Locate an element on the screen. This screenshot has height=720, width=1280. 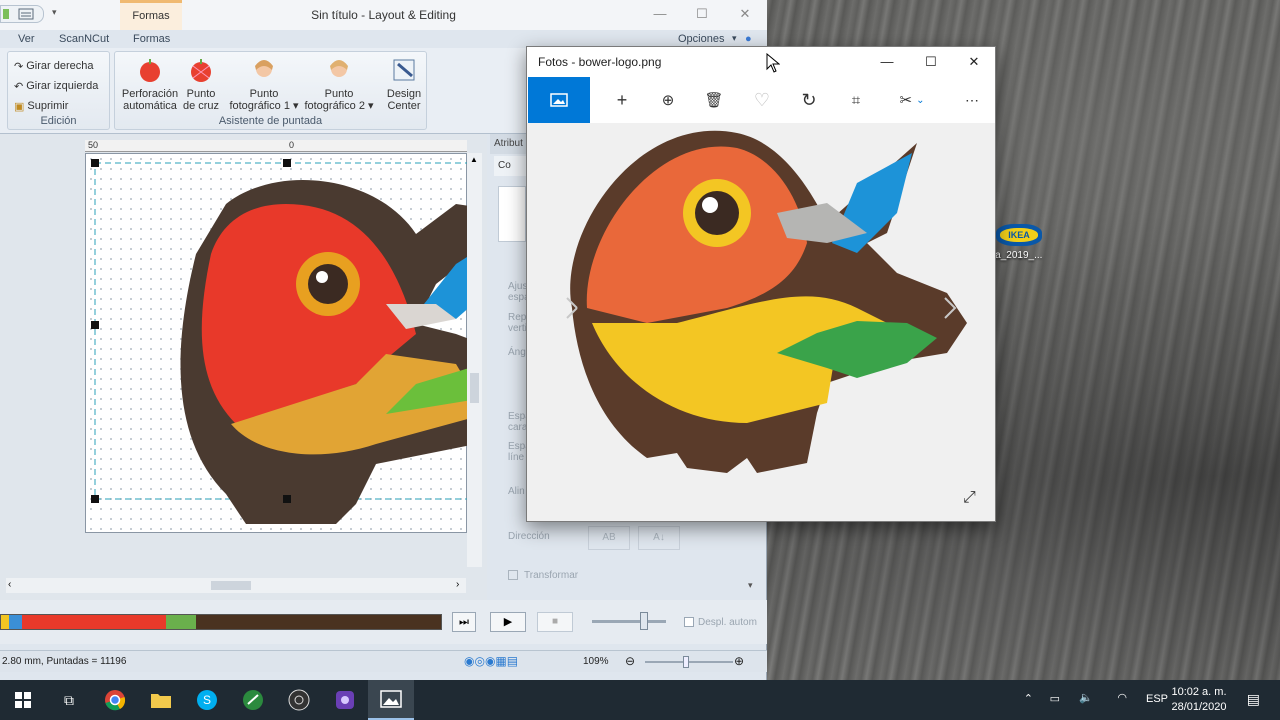
direction-button-1: AB is located at coordinates (609, 538).